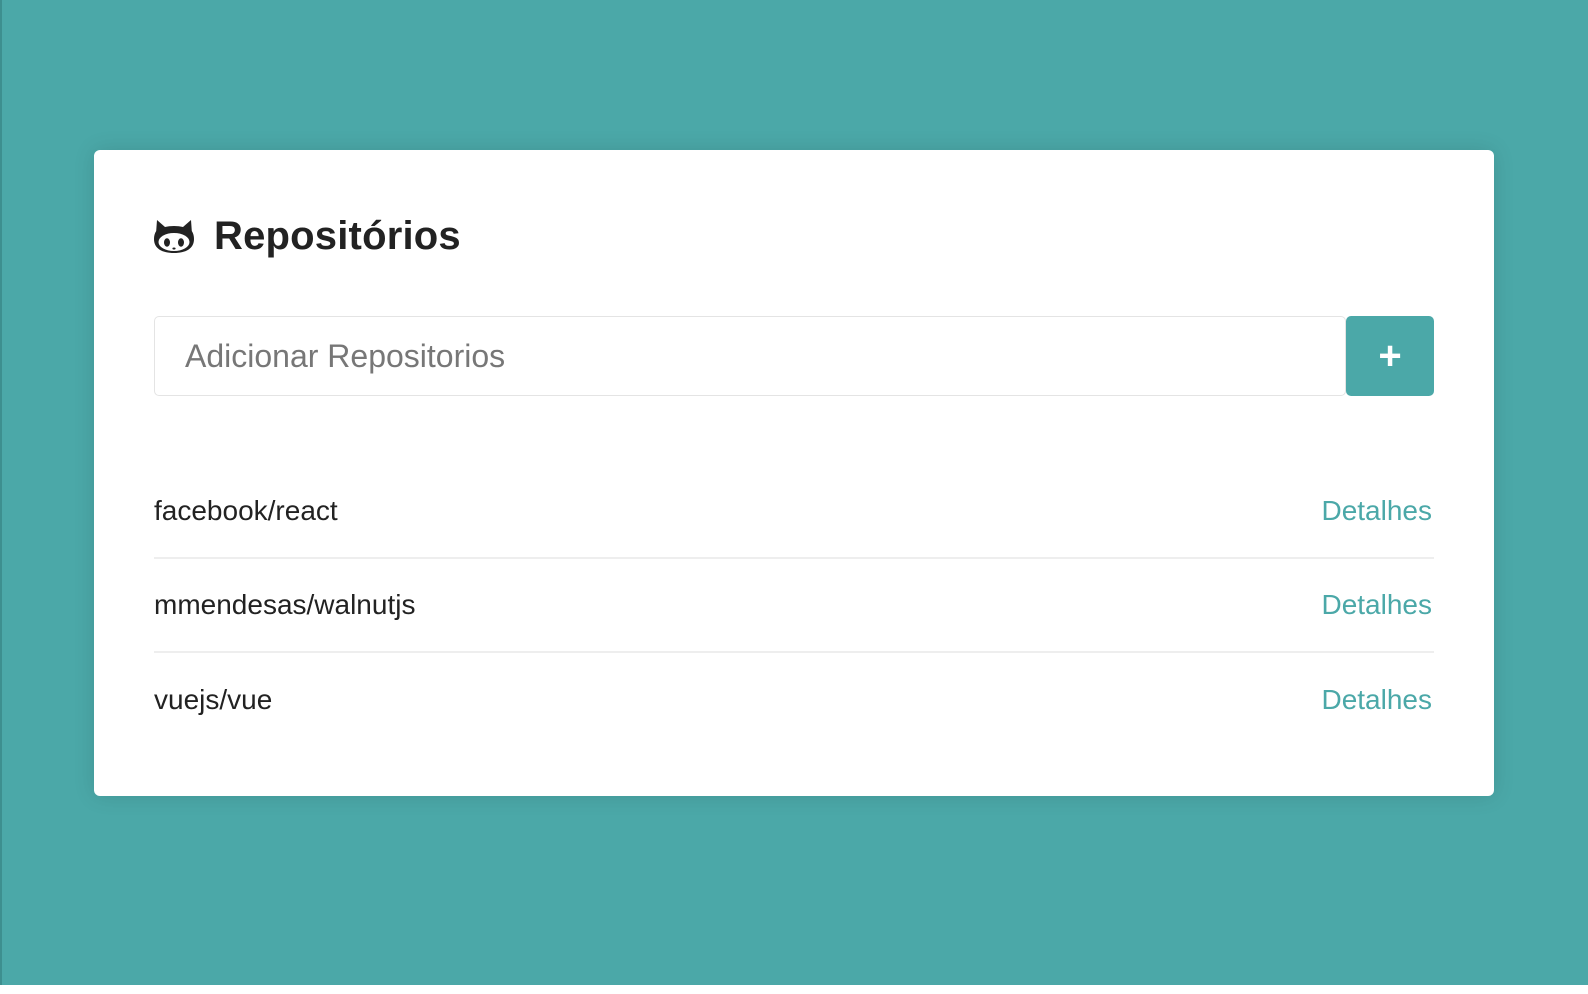  Describe the element at coordinates (285, 604) in the screenshot. I see `repository-name: mmendesas/walnutjs` at that location.